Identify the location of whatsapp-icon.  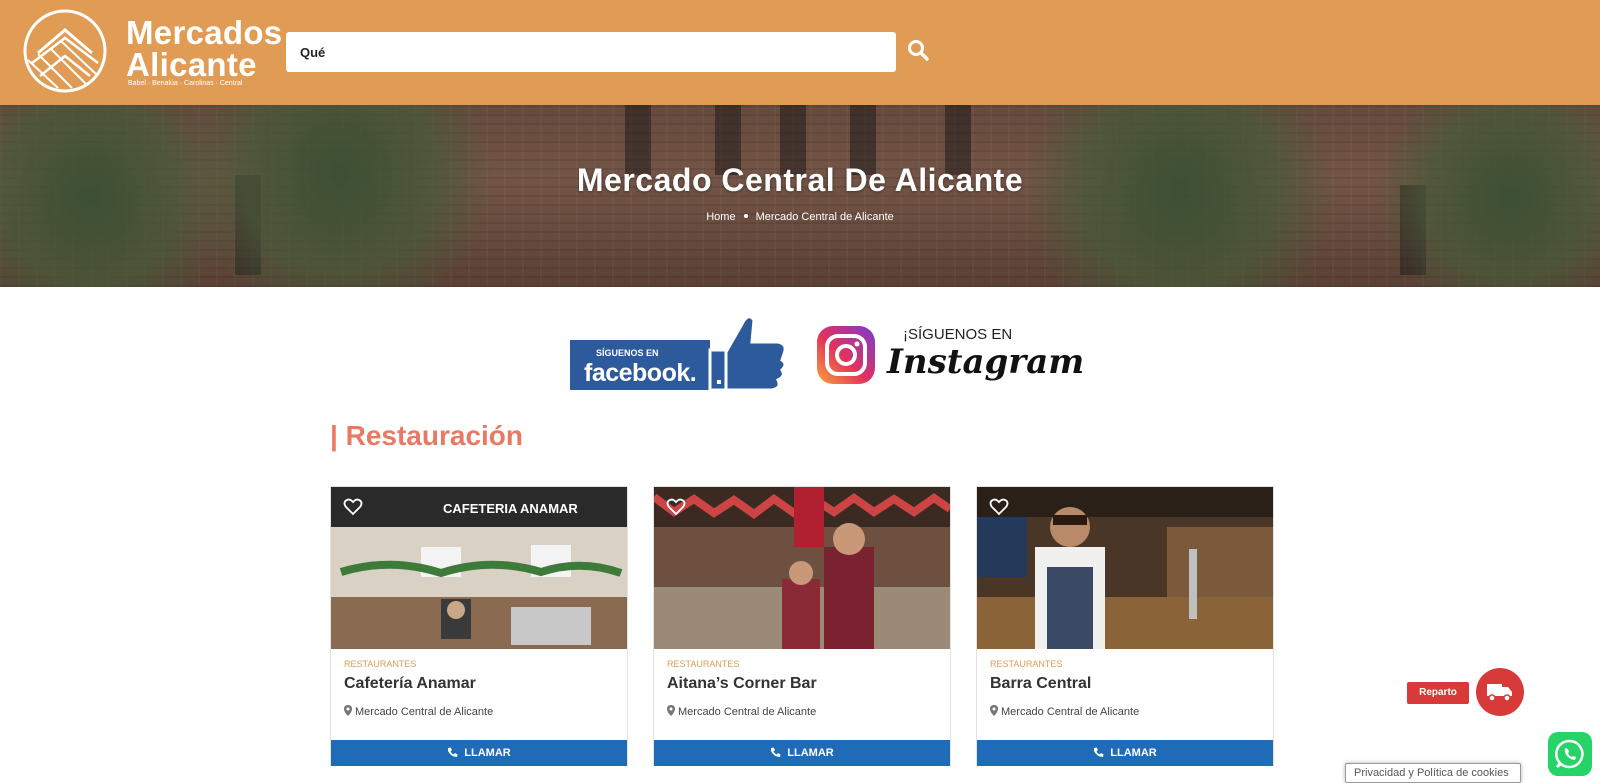
(1569, 754).